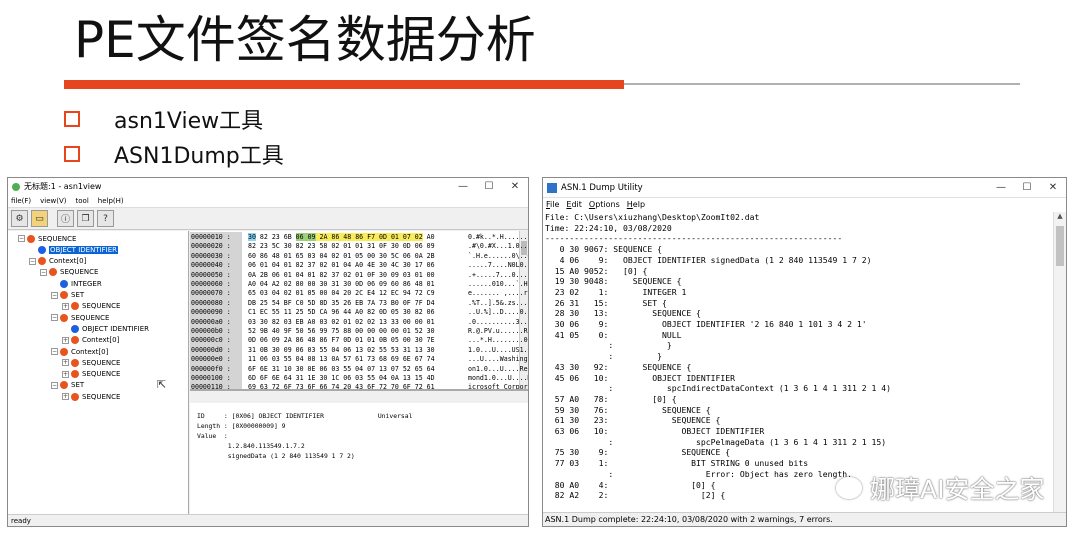  I want to click on tool-icon: ⚙, so click(19, 218).